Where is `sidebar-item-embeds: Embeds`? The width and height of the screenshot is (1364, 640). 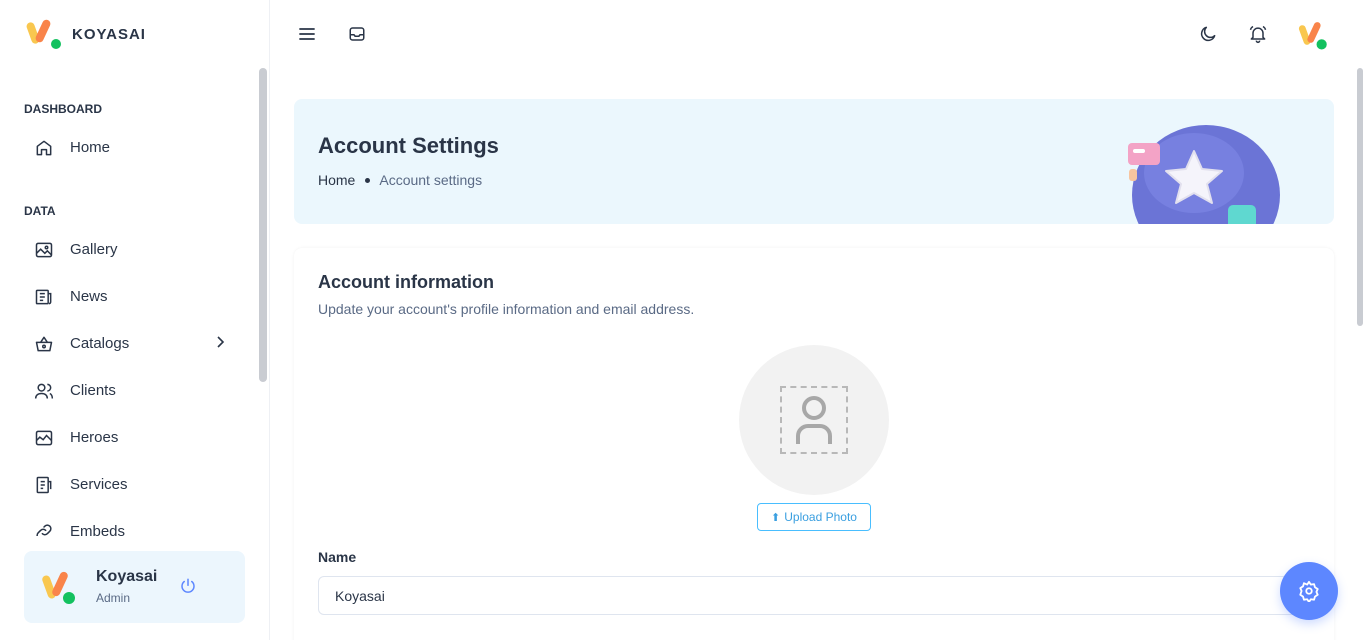
sidebar-item-embeds: Embeds is located at coordinates (129, 522).